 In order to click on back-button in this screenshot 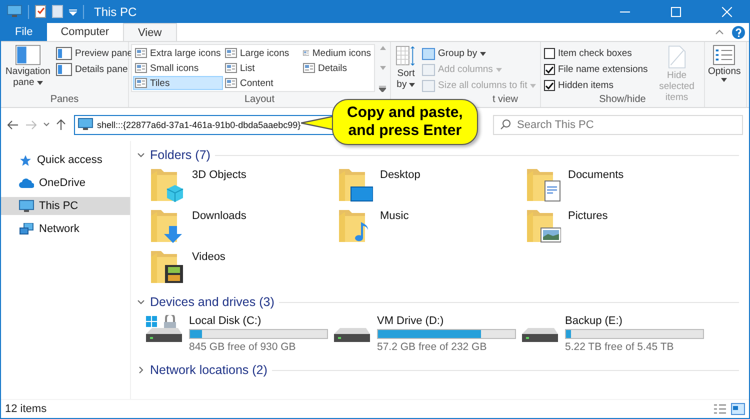, I will do `click(13, 125)`.